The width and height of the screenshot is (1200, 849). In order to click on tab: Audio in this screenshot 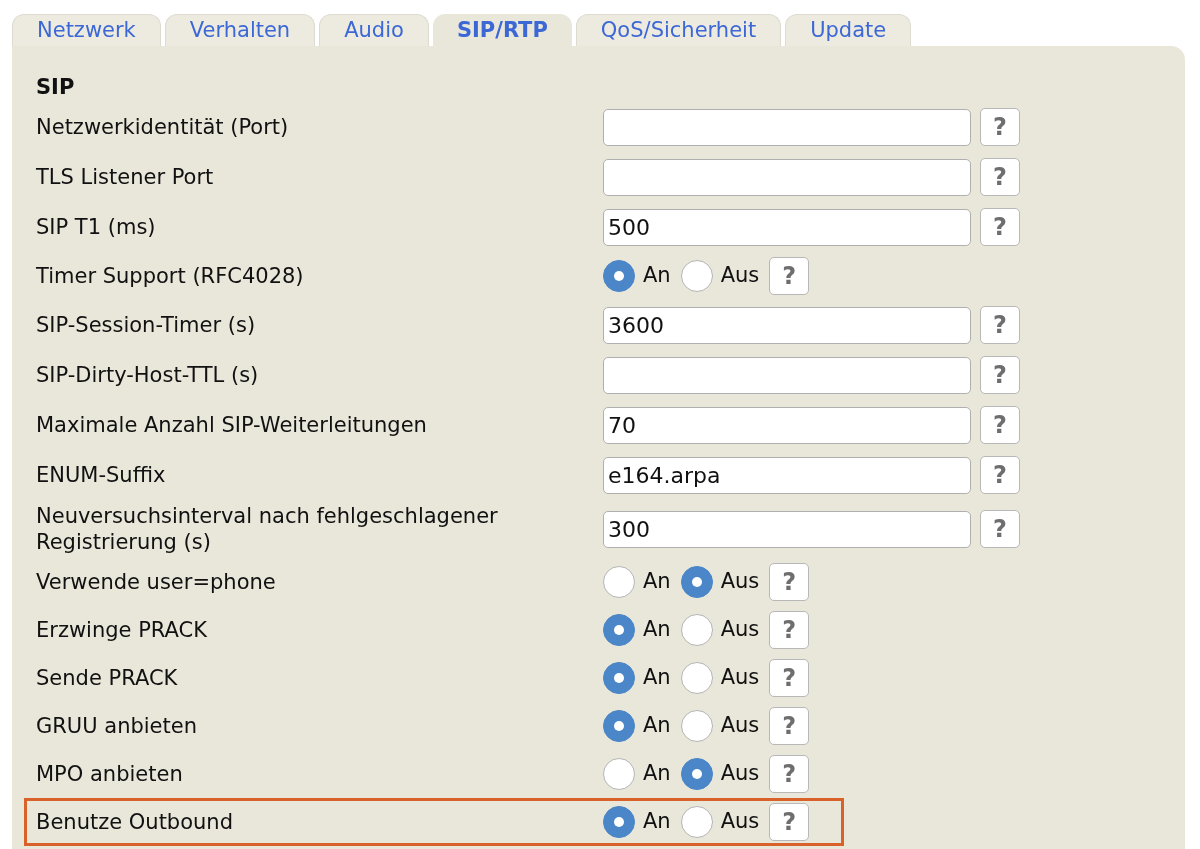, I will do `click(374, 30)`.